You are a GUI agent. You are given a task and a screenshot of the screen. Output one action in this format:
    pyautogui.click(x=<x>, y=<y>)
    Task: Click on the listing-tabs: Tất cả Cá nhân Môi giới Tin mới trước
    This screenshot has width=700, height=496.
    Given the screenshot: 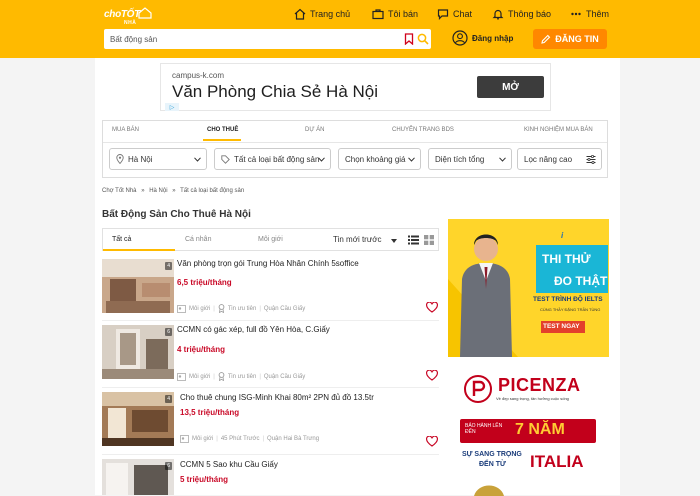 What is the action you would take?
    pyautogui.click(x=270, y=239)
    